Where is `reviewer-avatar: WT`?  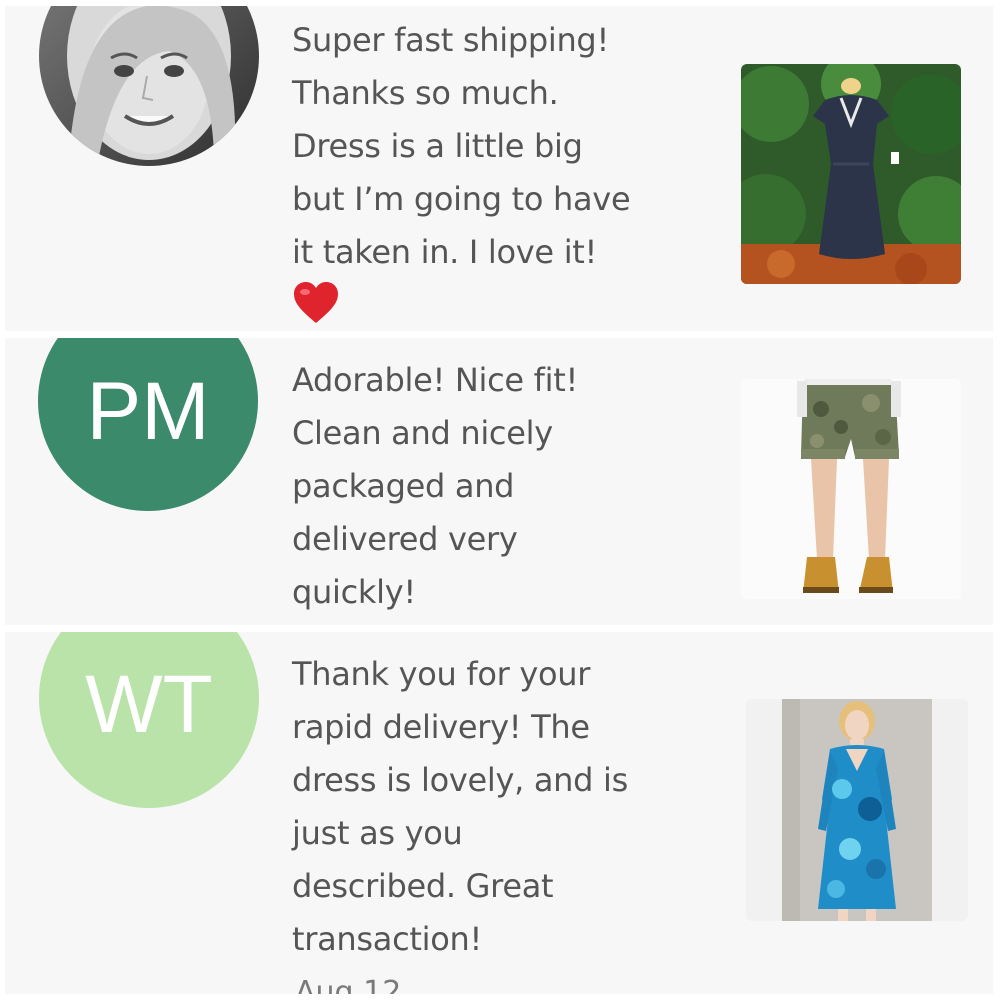 reviewer-avatar: WT is located at coordinates (149, 720).